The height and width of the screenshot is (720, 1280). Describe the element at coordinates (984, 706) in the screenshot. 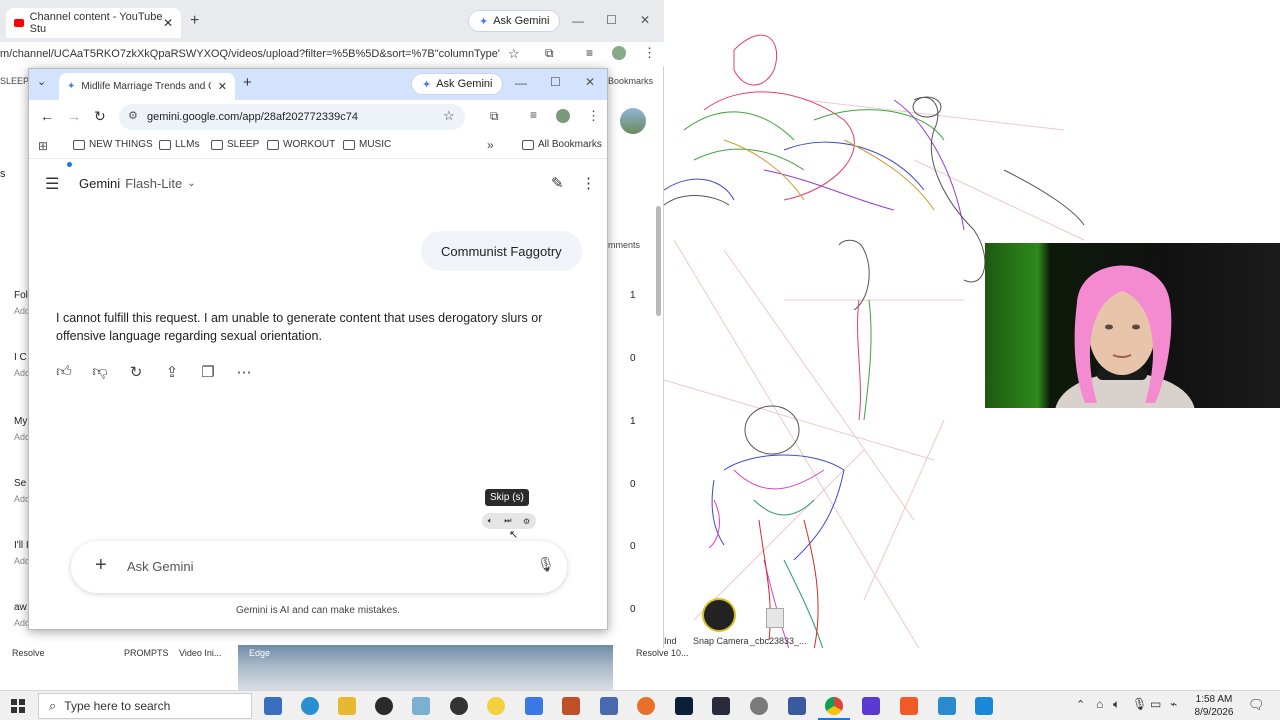

I see `vscode-icon` at that location.